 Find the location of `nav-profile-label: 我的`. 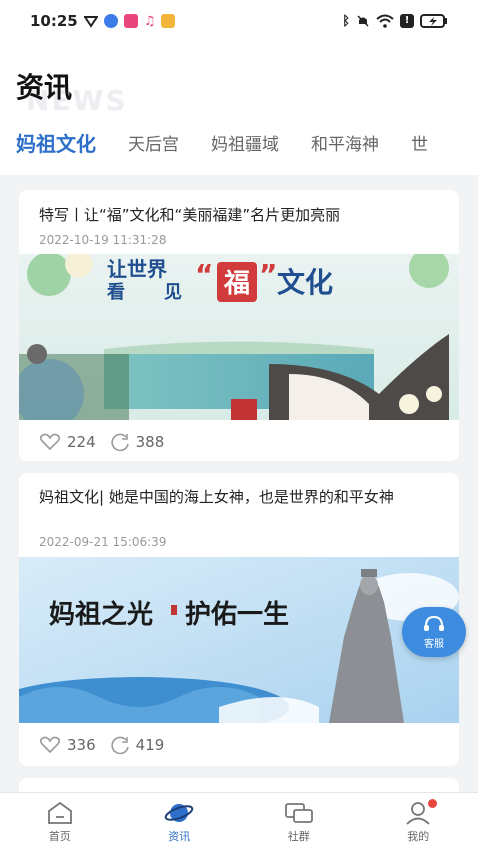

nav-profile-label: 我的 is located at coordinates (418, 836).